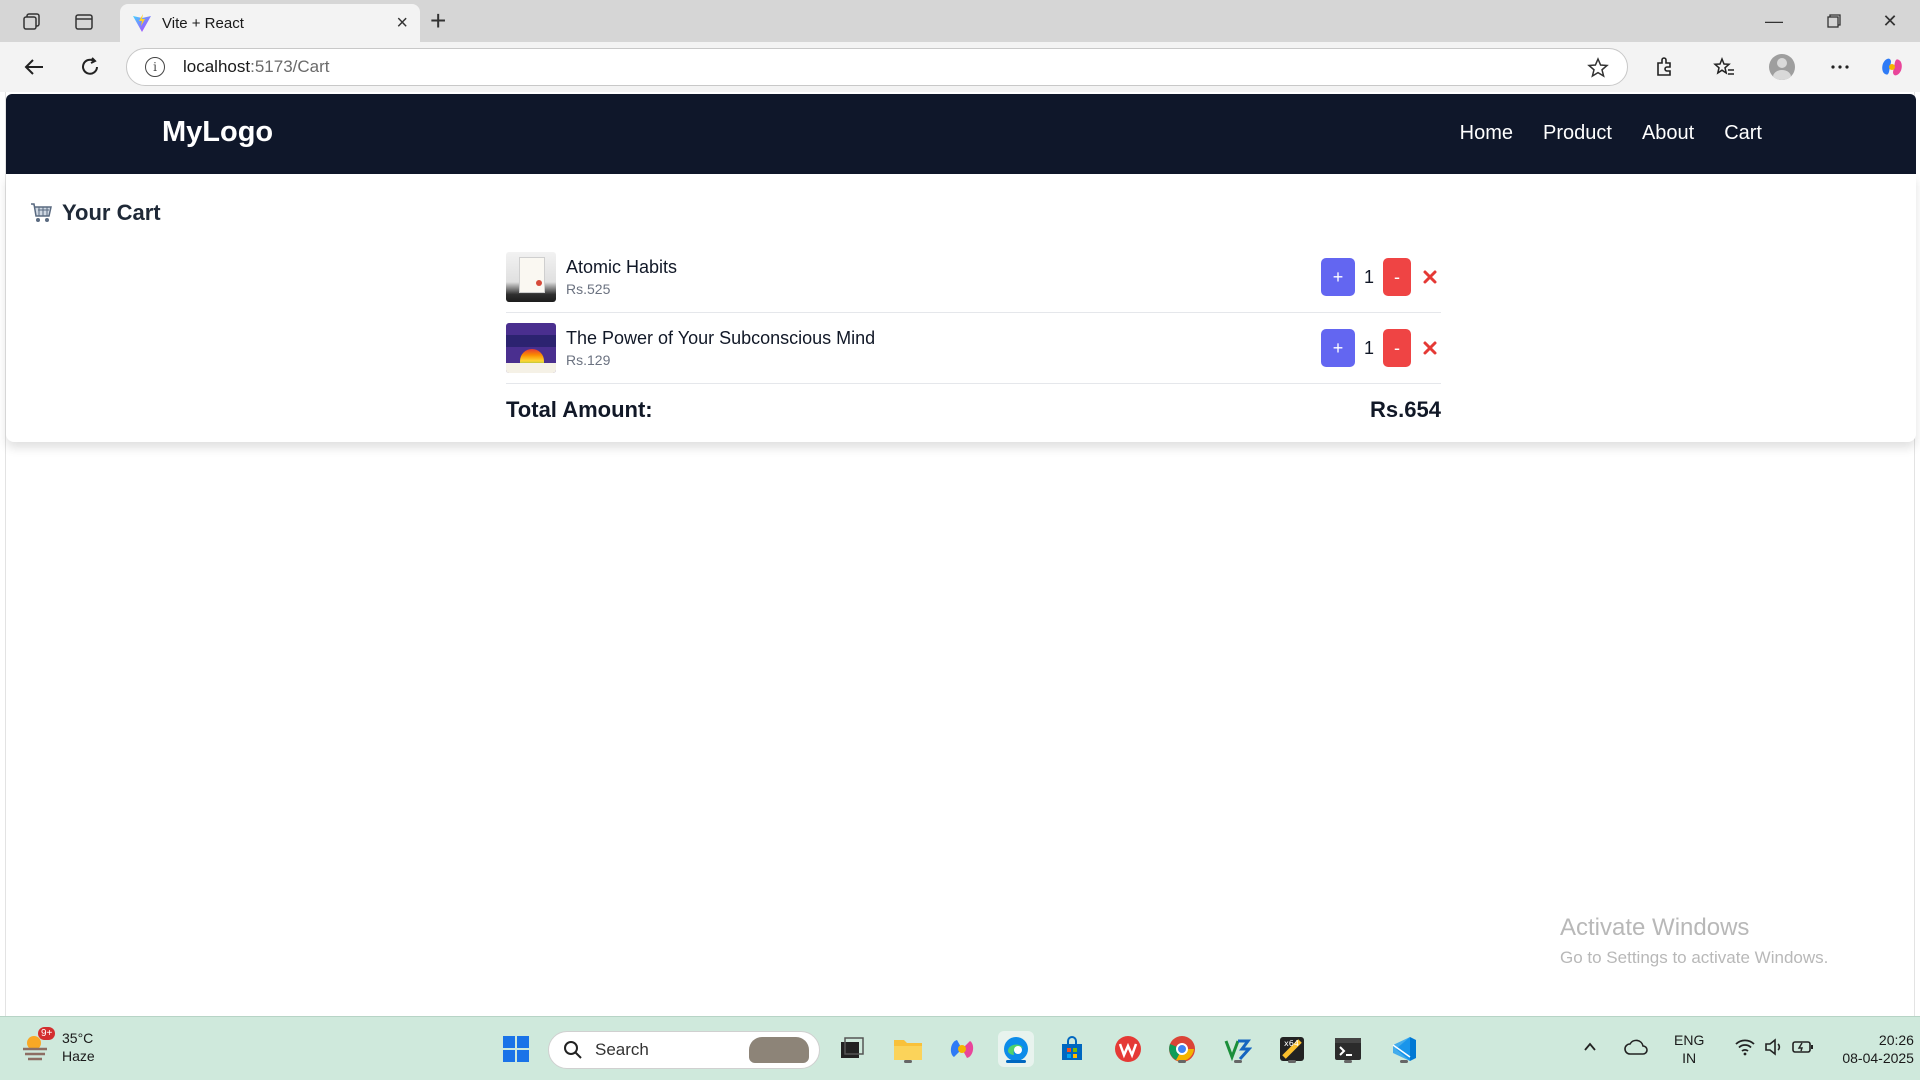 Image resolution: width=1920 pixels, height=1080 pixels. Describe the element at coordinates (217, 66) in the screenshot. I see `url-host: localhost` at that location.